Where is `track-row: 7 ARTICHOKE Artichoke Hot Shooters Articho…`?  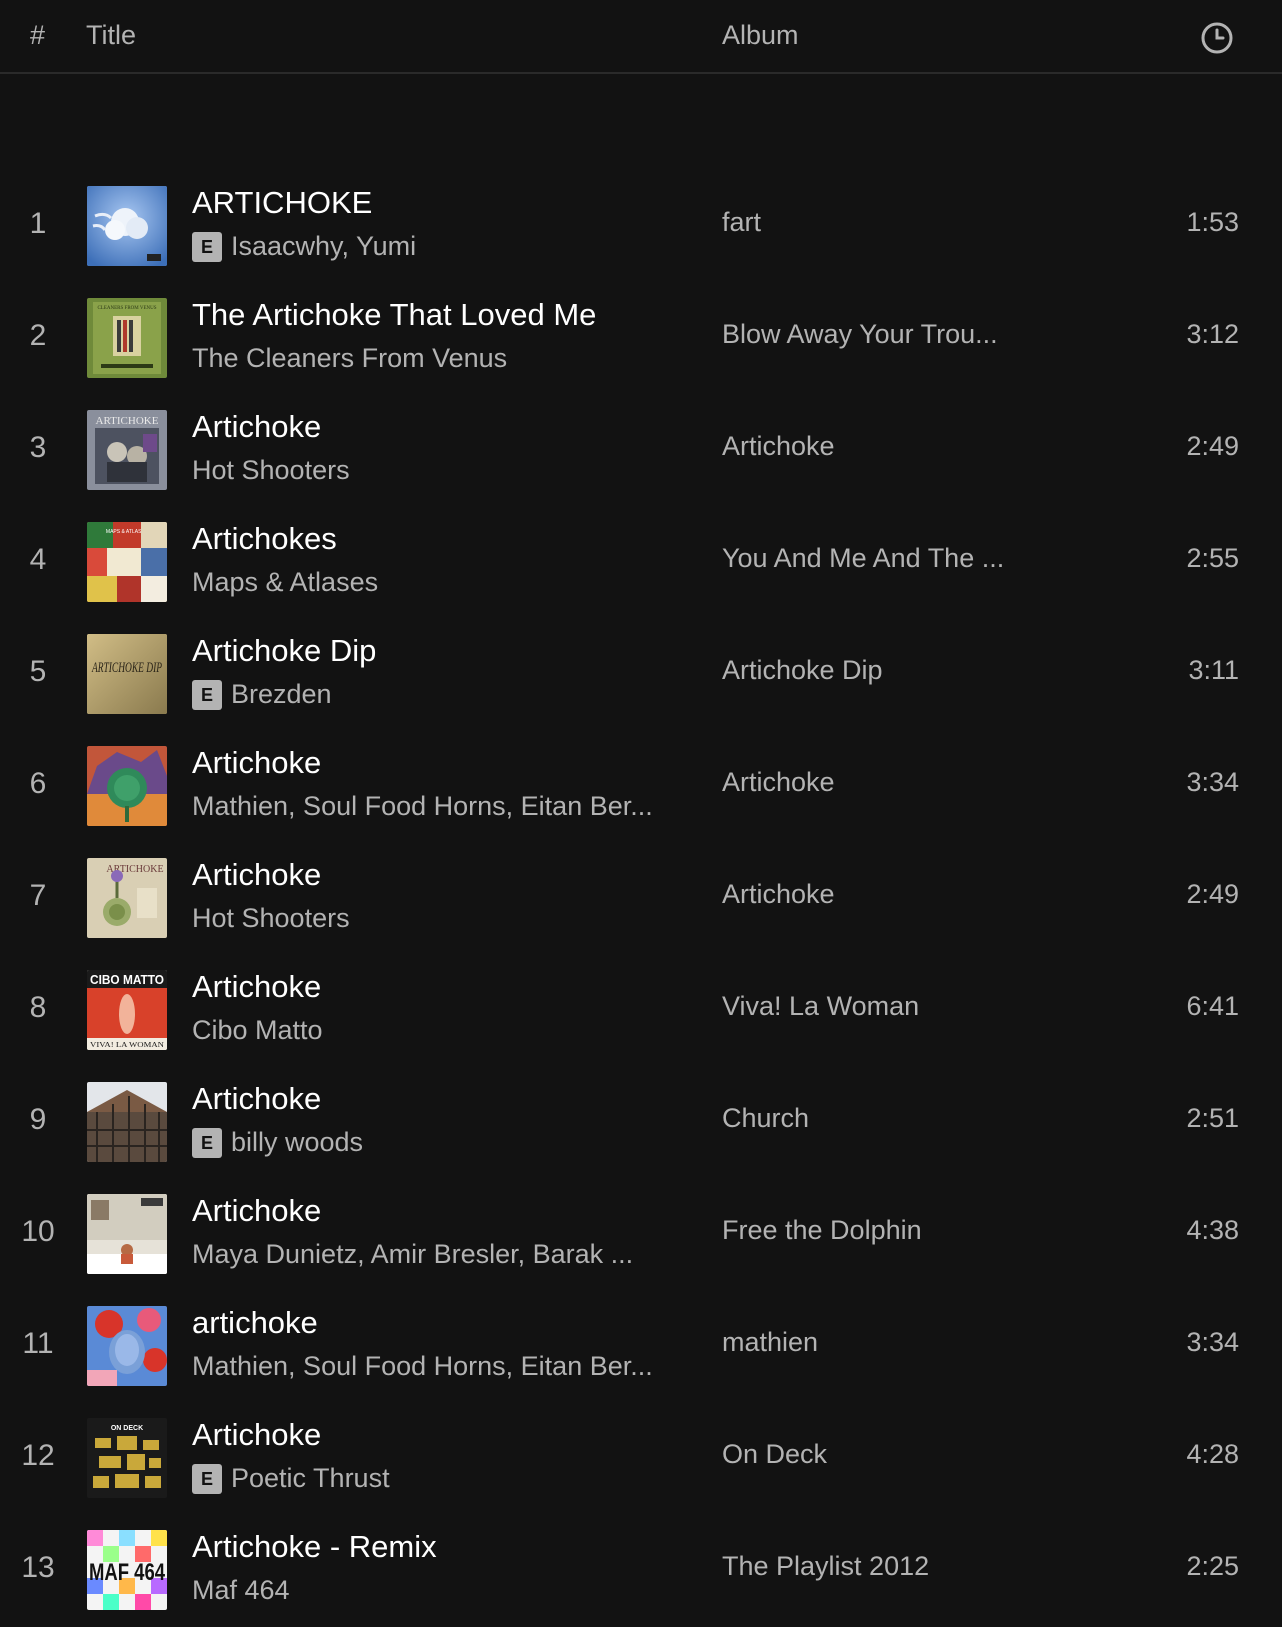 track-row: 7 ARTICHOKE Artichoke Hot Shooters Articho… is located at coordinates (641, 899).